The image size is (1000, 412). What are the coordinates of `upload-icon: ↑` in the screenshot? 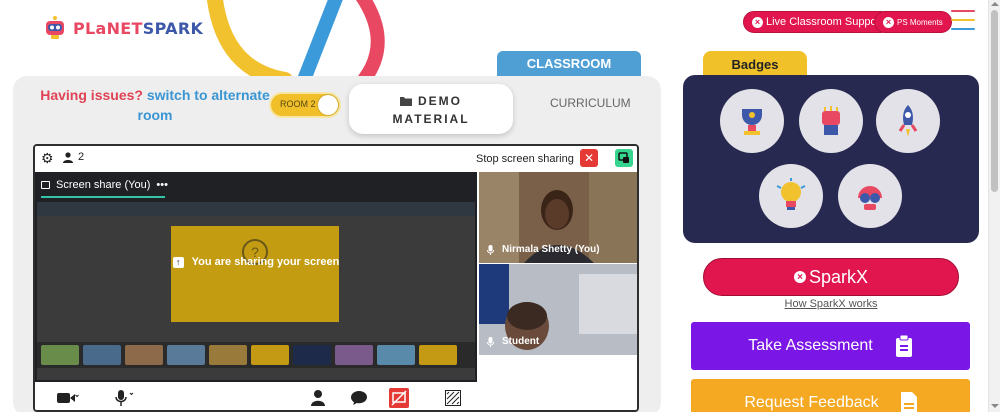 It's located at (178, 262).